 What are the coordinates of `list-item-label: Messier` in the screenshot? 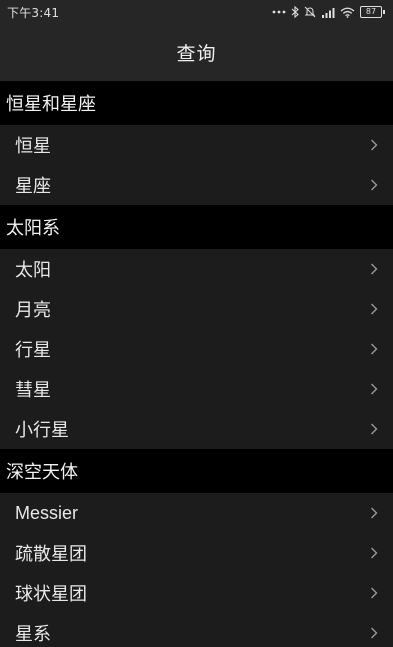 It's located at (47, 512).